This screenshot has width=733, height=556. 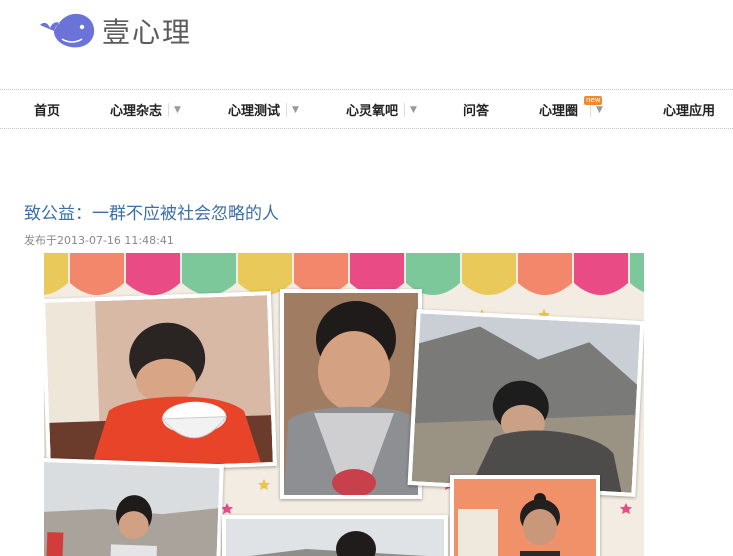 I want to click on nav-item-label: 首页, so click(x=47, y=111).